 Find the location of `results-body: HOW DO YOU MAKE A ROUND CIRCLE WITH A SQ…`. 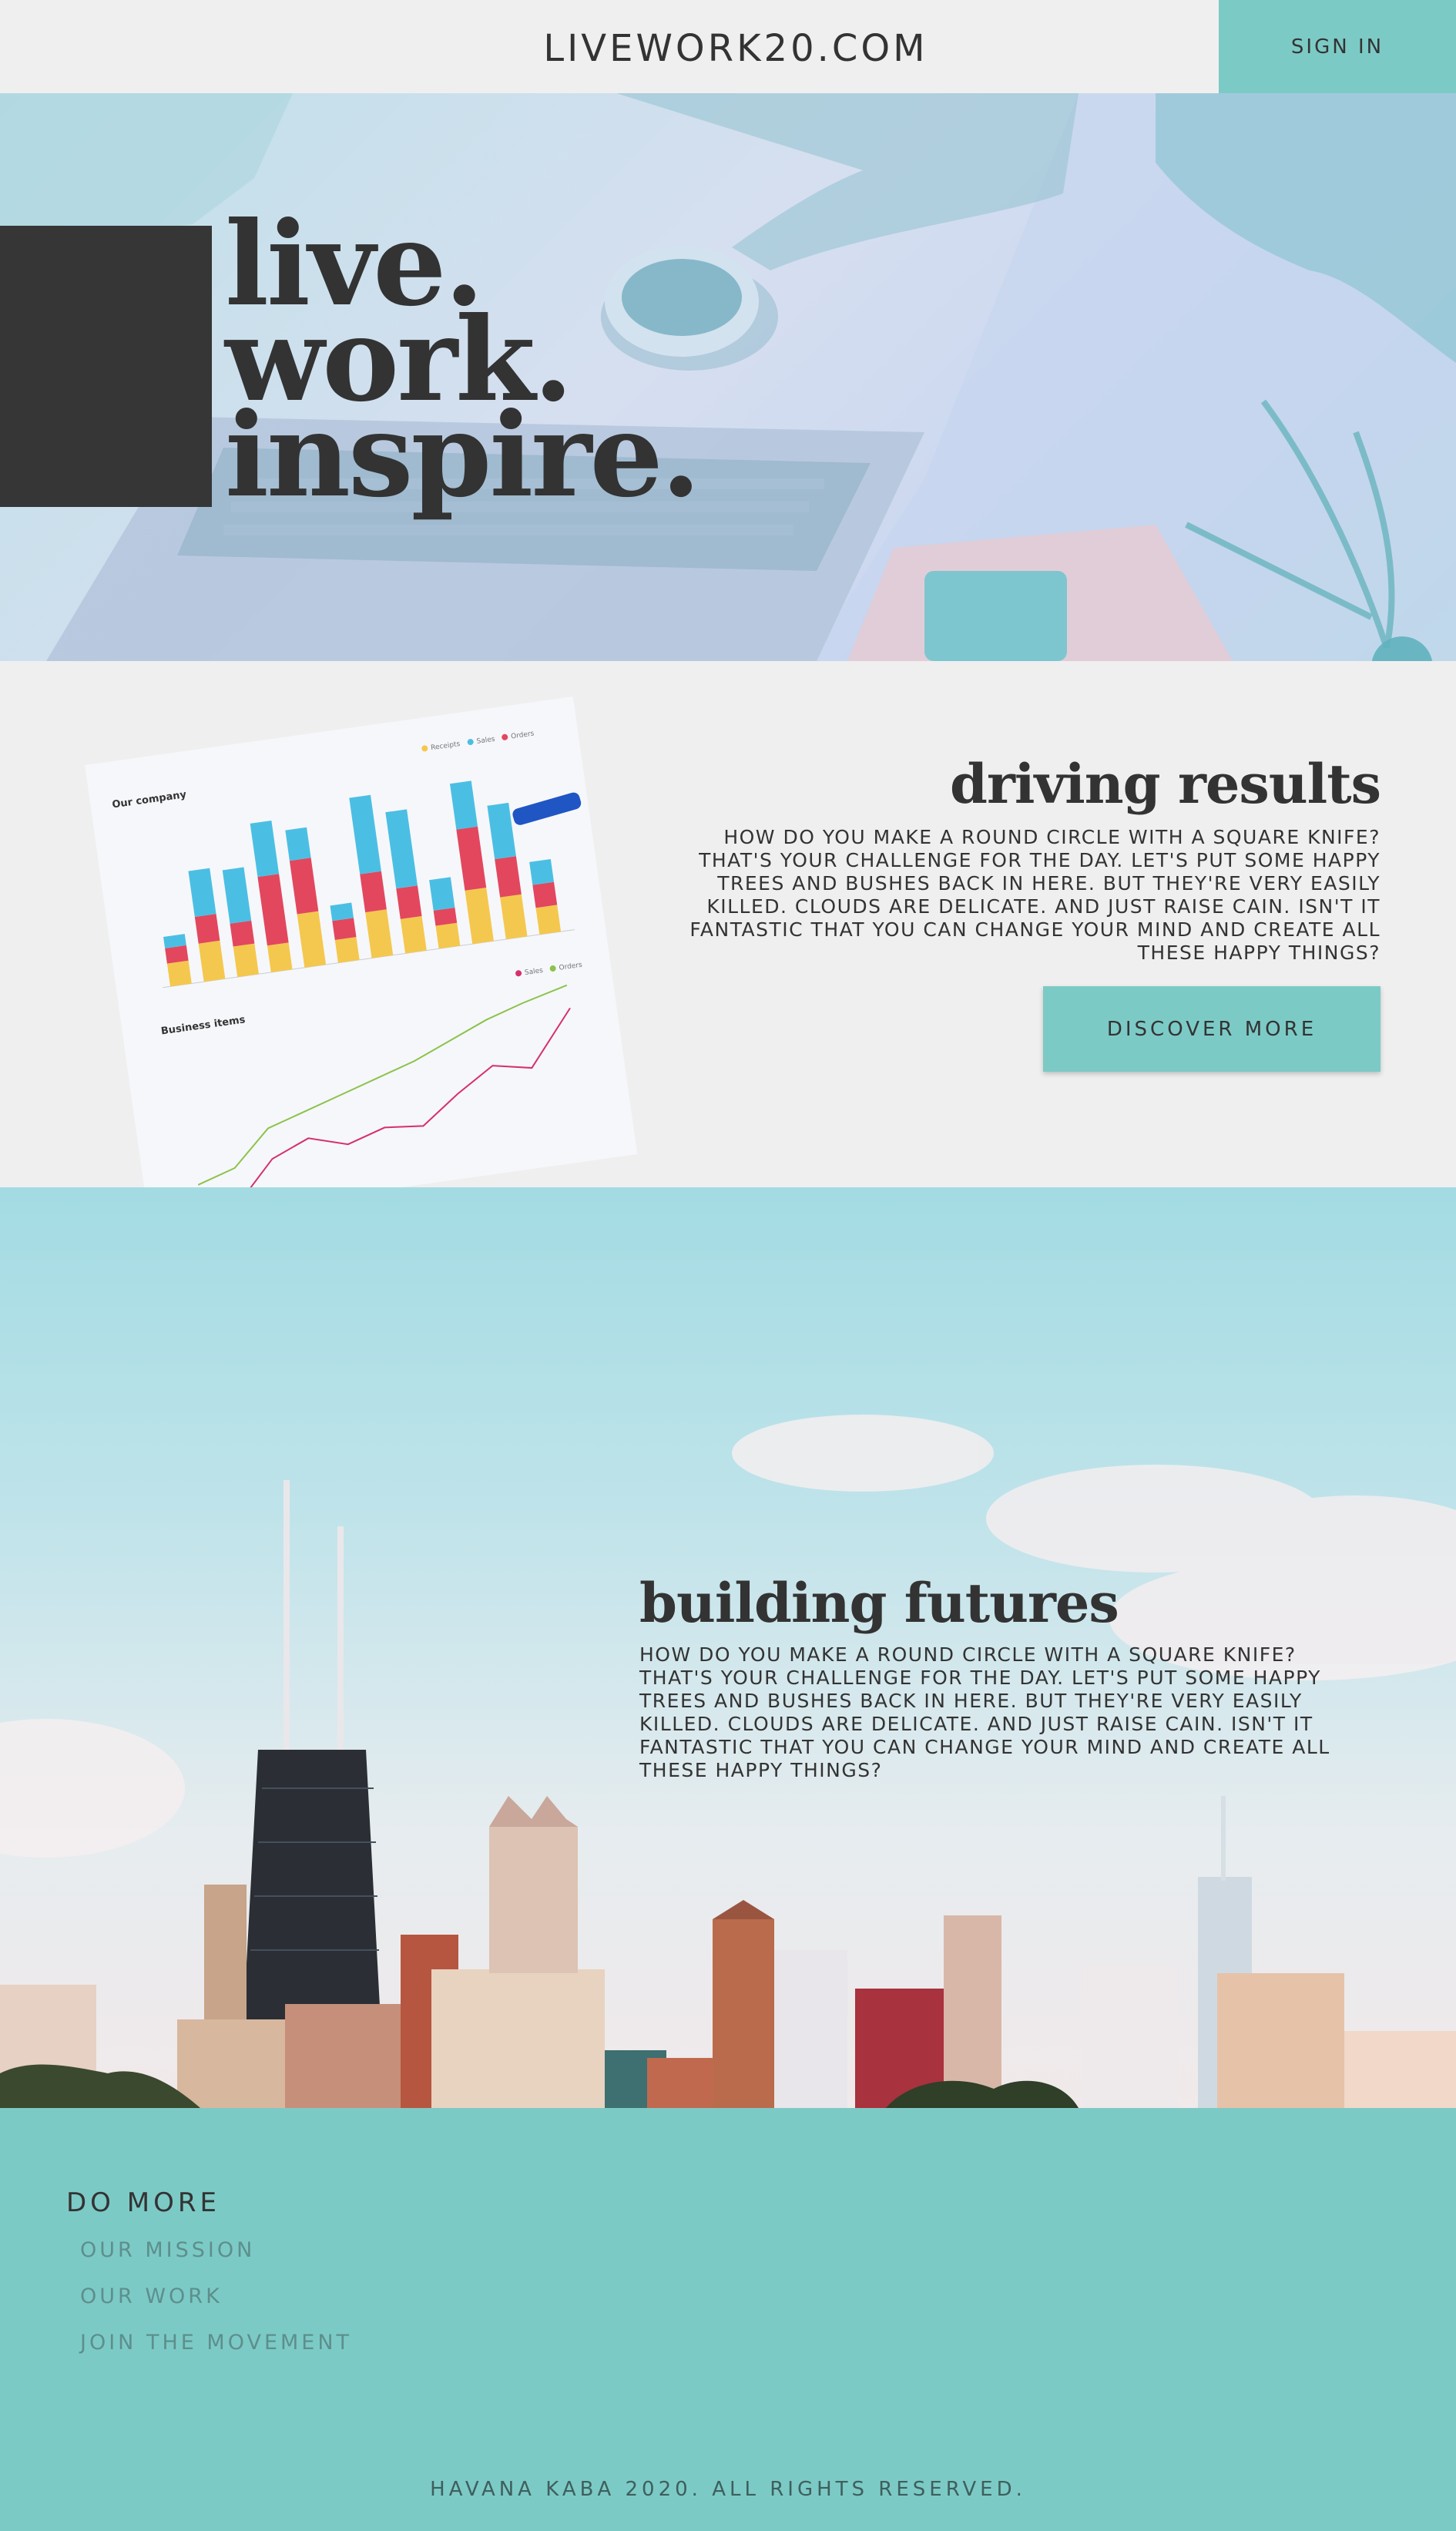

results-body: HOW DO YOU MAKE A ROUND CIRCLE WITH A SQ… is located at coordinates (1035, 895).